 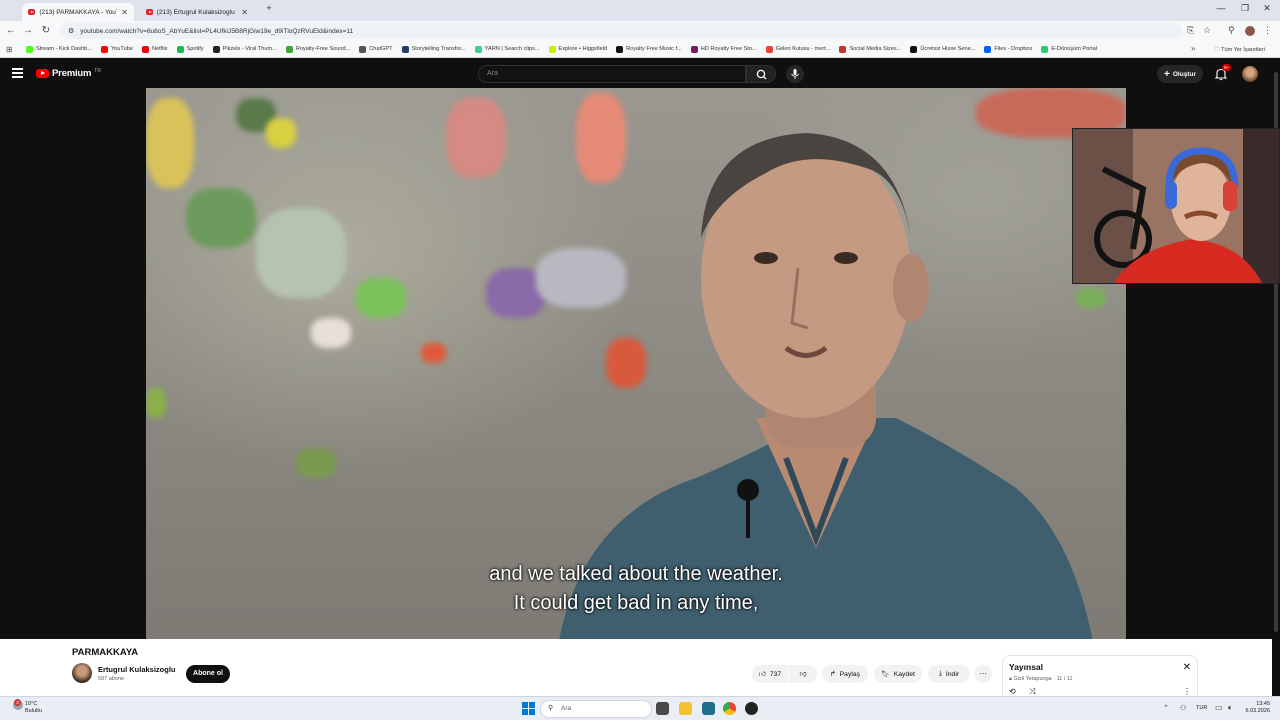 I want to click on create-button: + Oluştur, so click(x=1180, y=74).